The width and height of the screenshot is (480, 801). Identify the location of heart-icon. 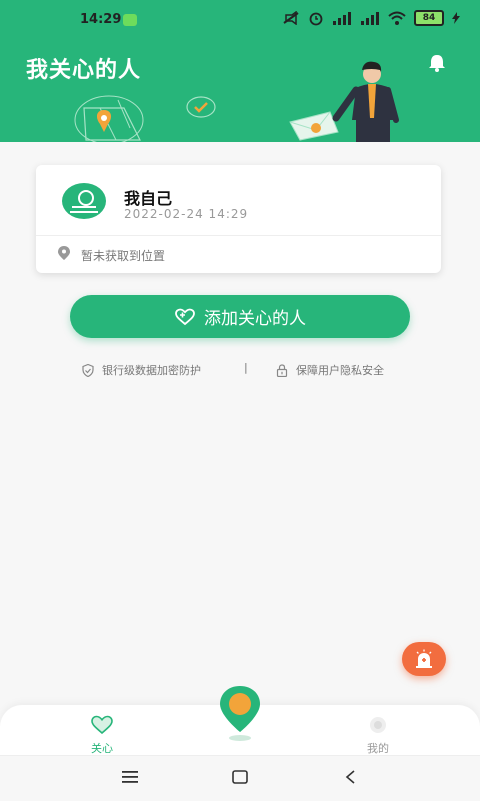
(102, 725).